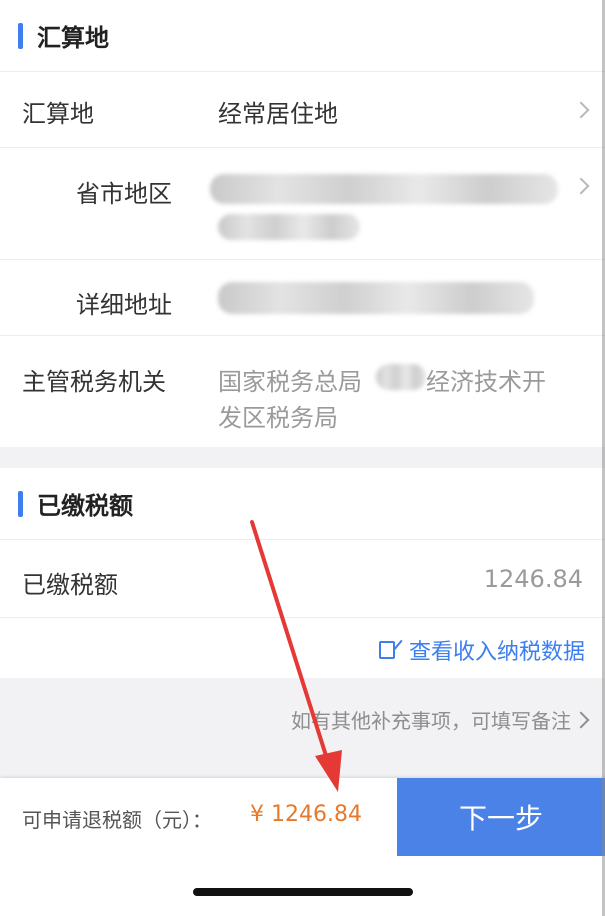 The width and height of the screenshot is (605, 916). Describe the element at coordinates (117, 820) in the screenshot. I see `refund-label: 可申请退税额（元）：` at that location.